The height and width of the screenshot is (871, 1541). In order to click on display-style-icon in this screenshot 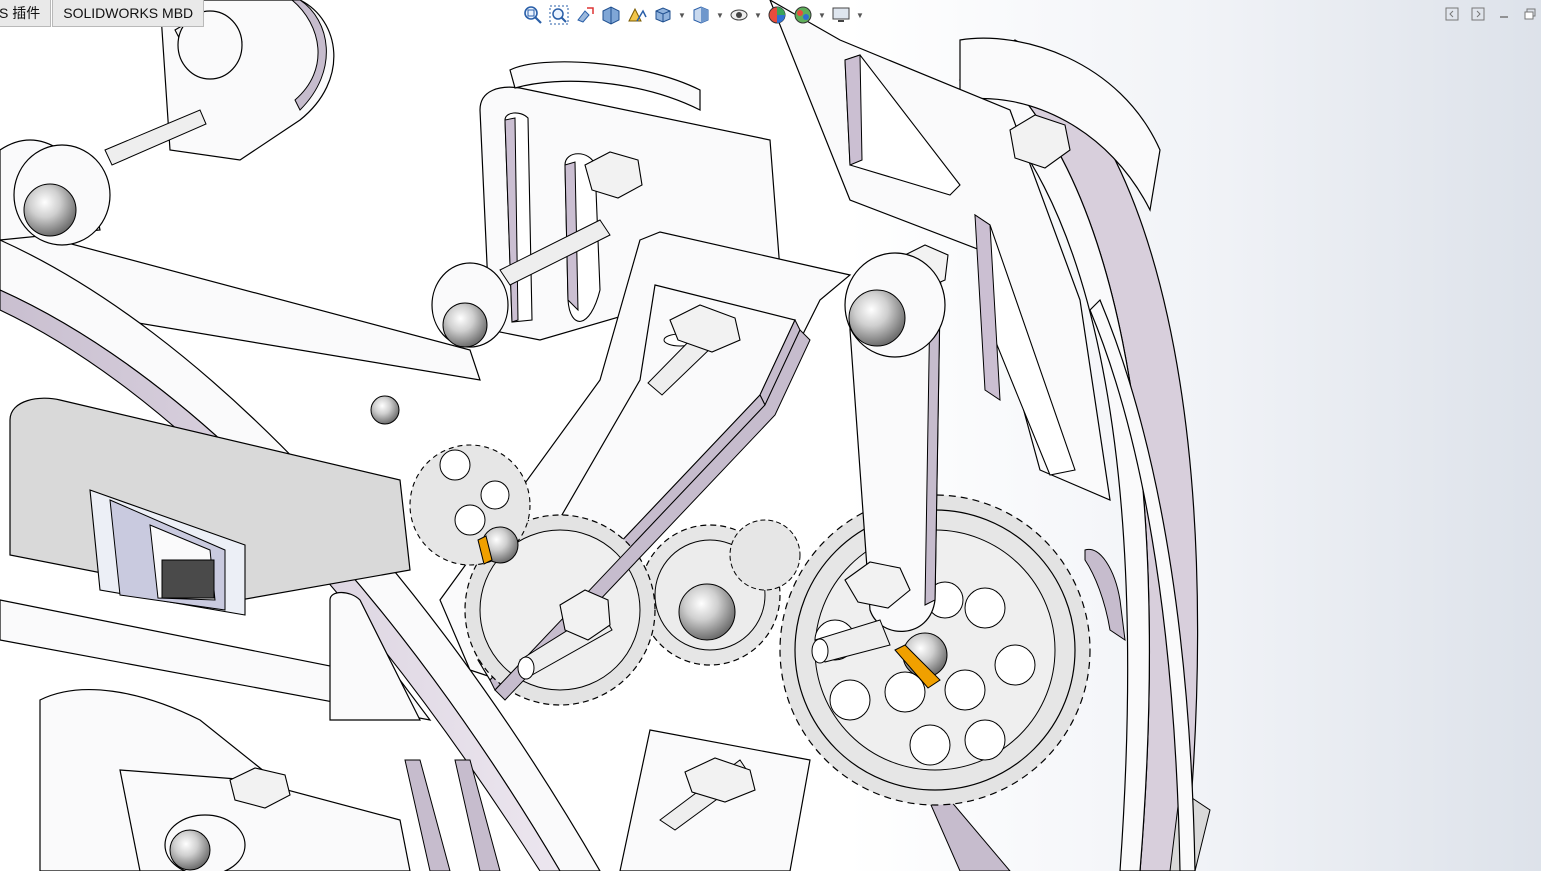, I will do `click(701, 15)`.